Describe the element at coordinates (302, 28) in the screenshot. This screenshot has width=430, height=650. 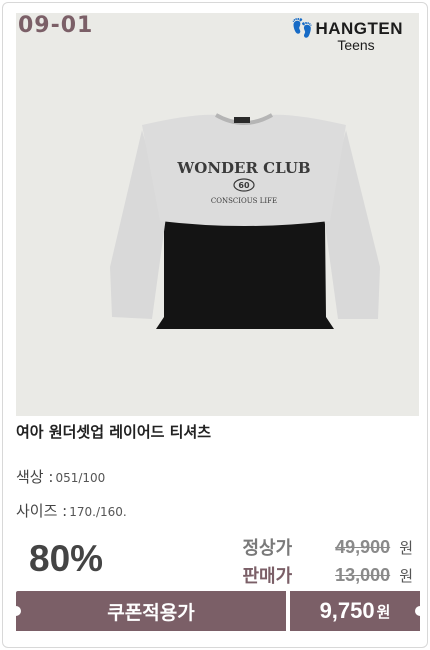
I see `footprint-icon: 👣` at that location.